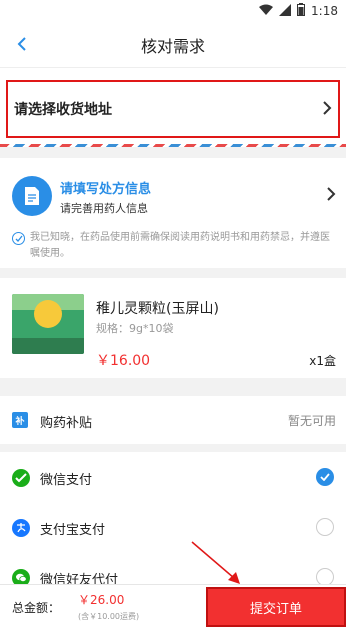 The width and height of the screenshot is (346, 628). What do you see at coordinates (48, 324) in the screenshot?
I see `product-image` at bounding box center [48, 324].